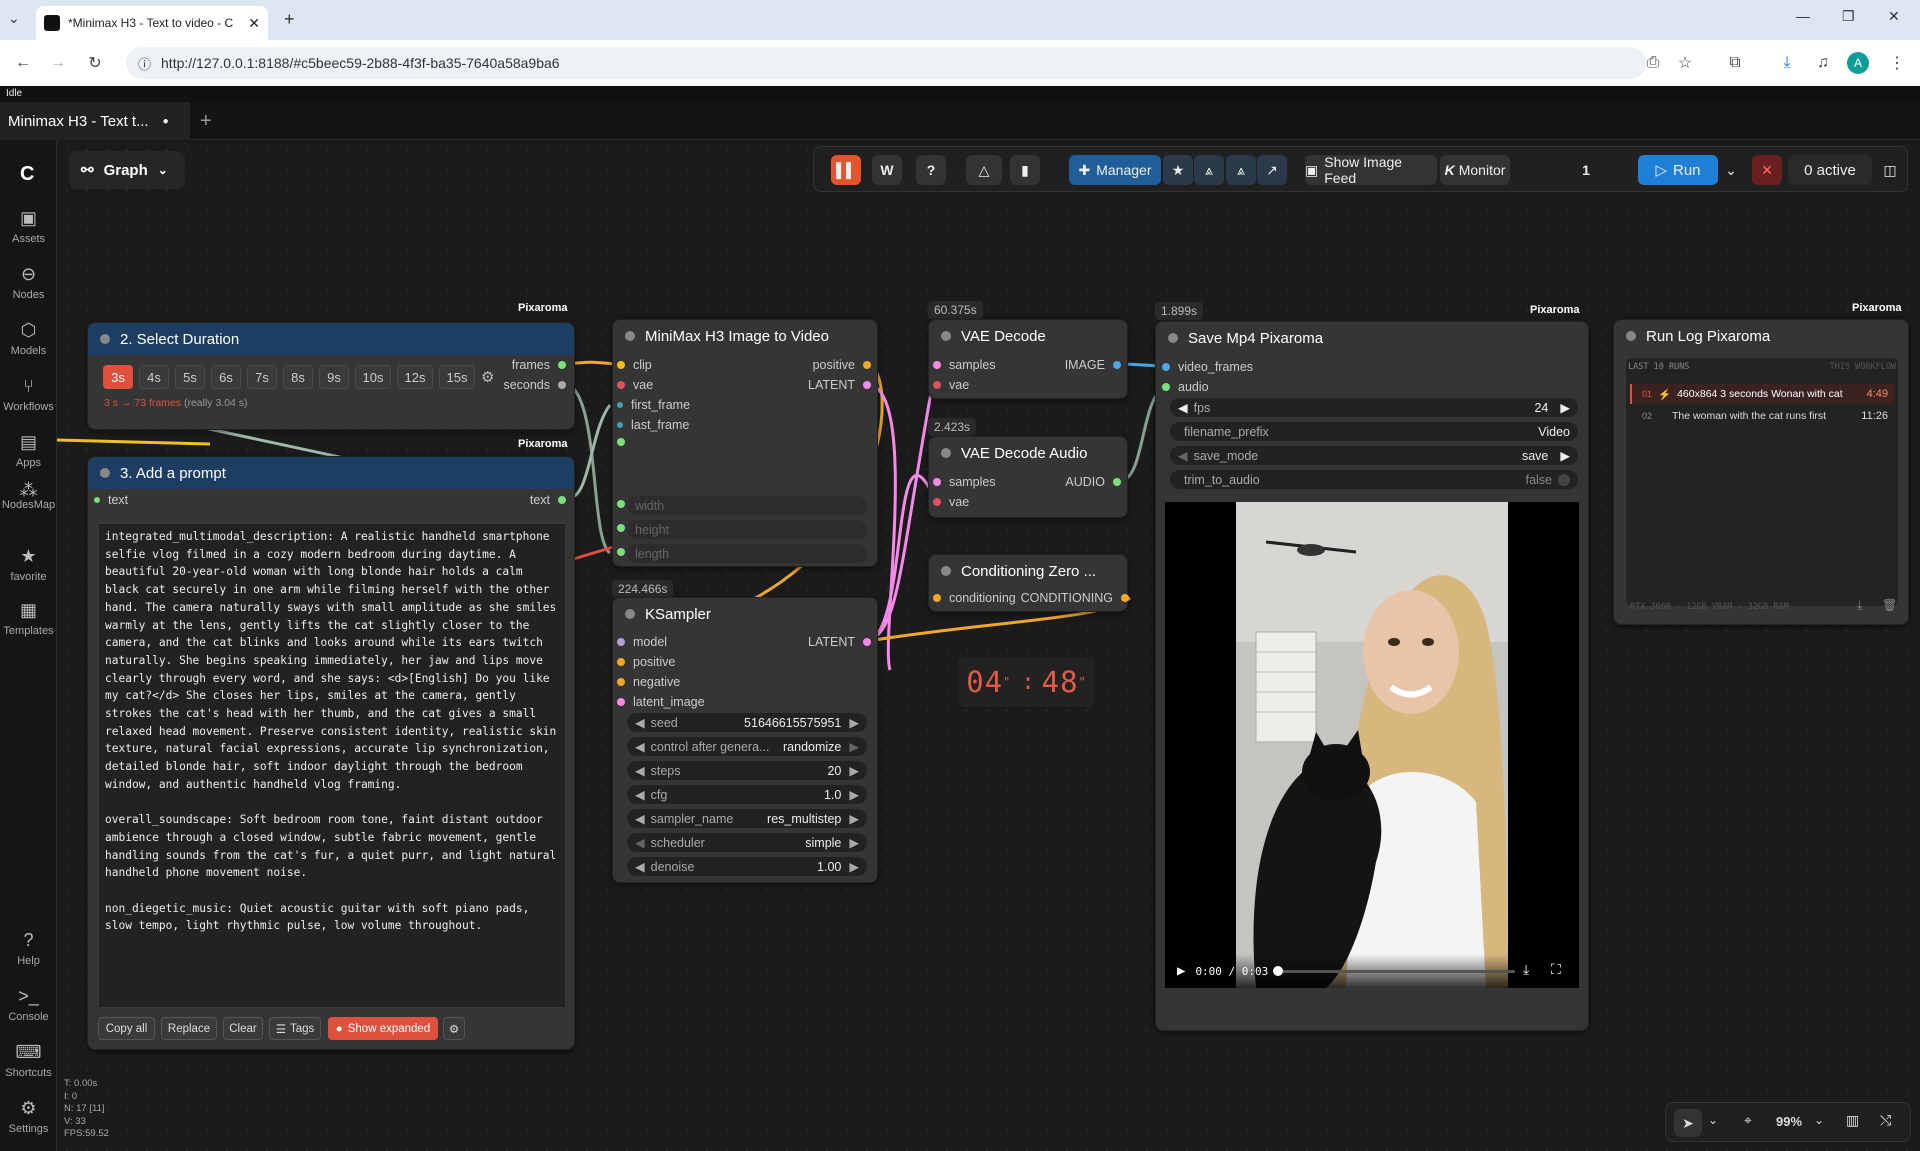 This screenshot has width=1920, height=1151. Describe the element at coordinates (415, 377) in the screenshot. I see `duration-option: 12s` at that location.